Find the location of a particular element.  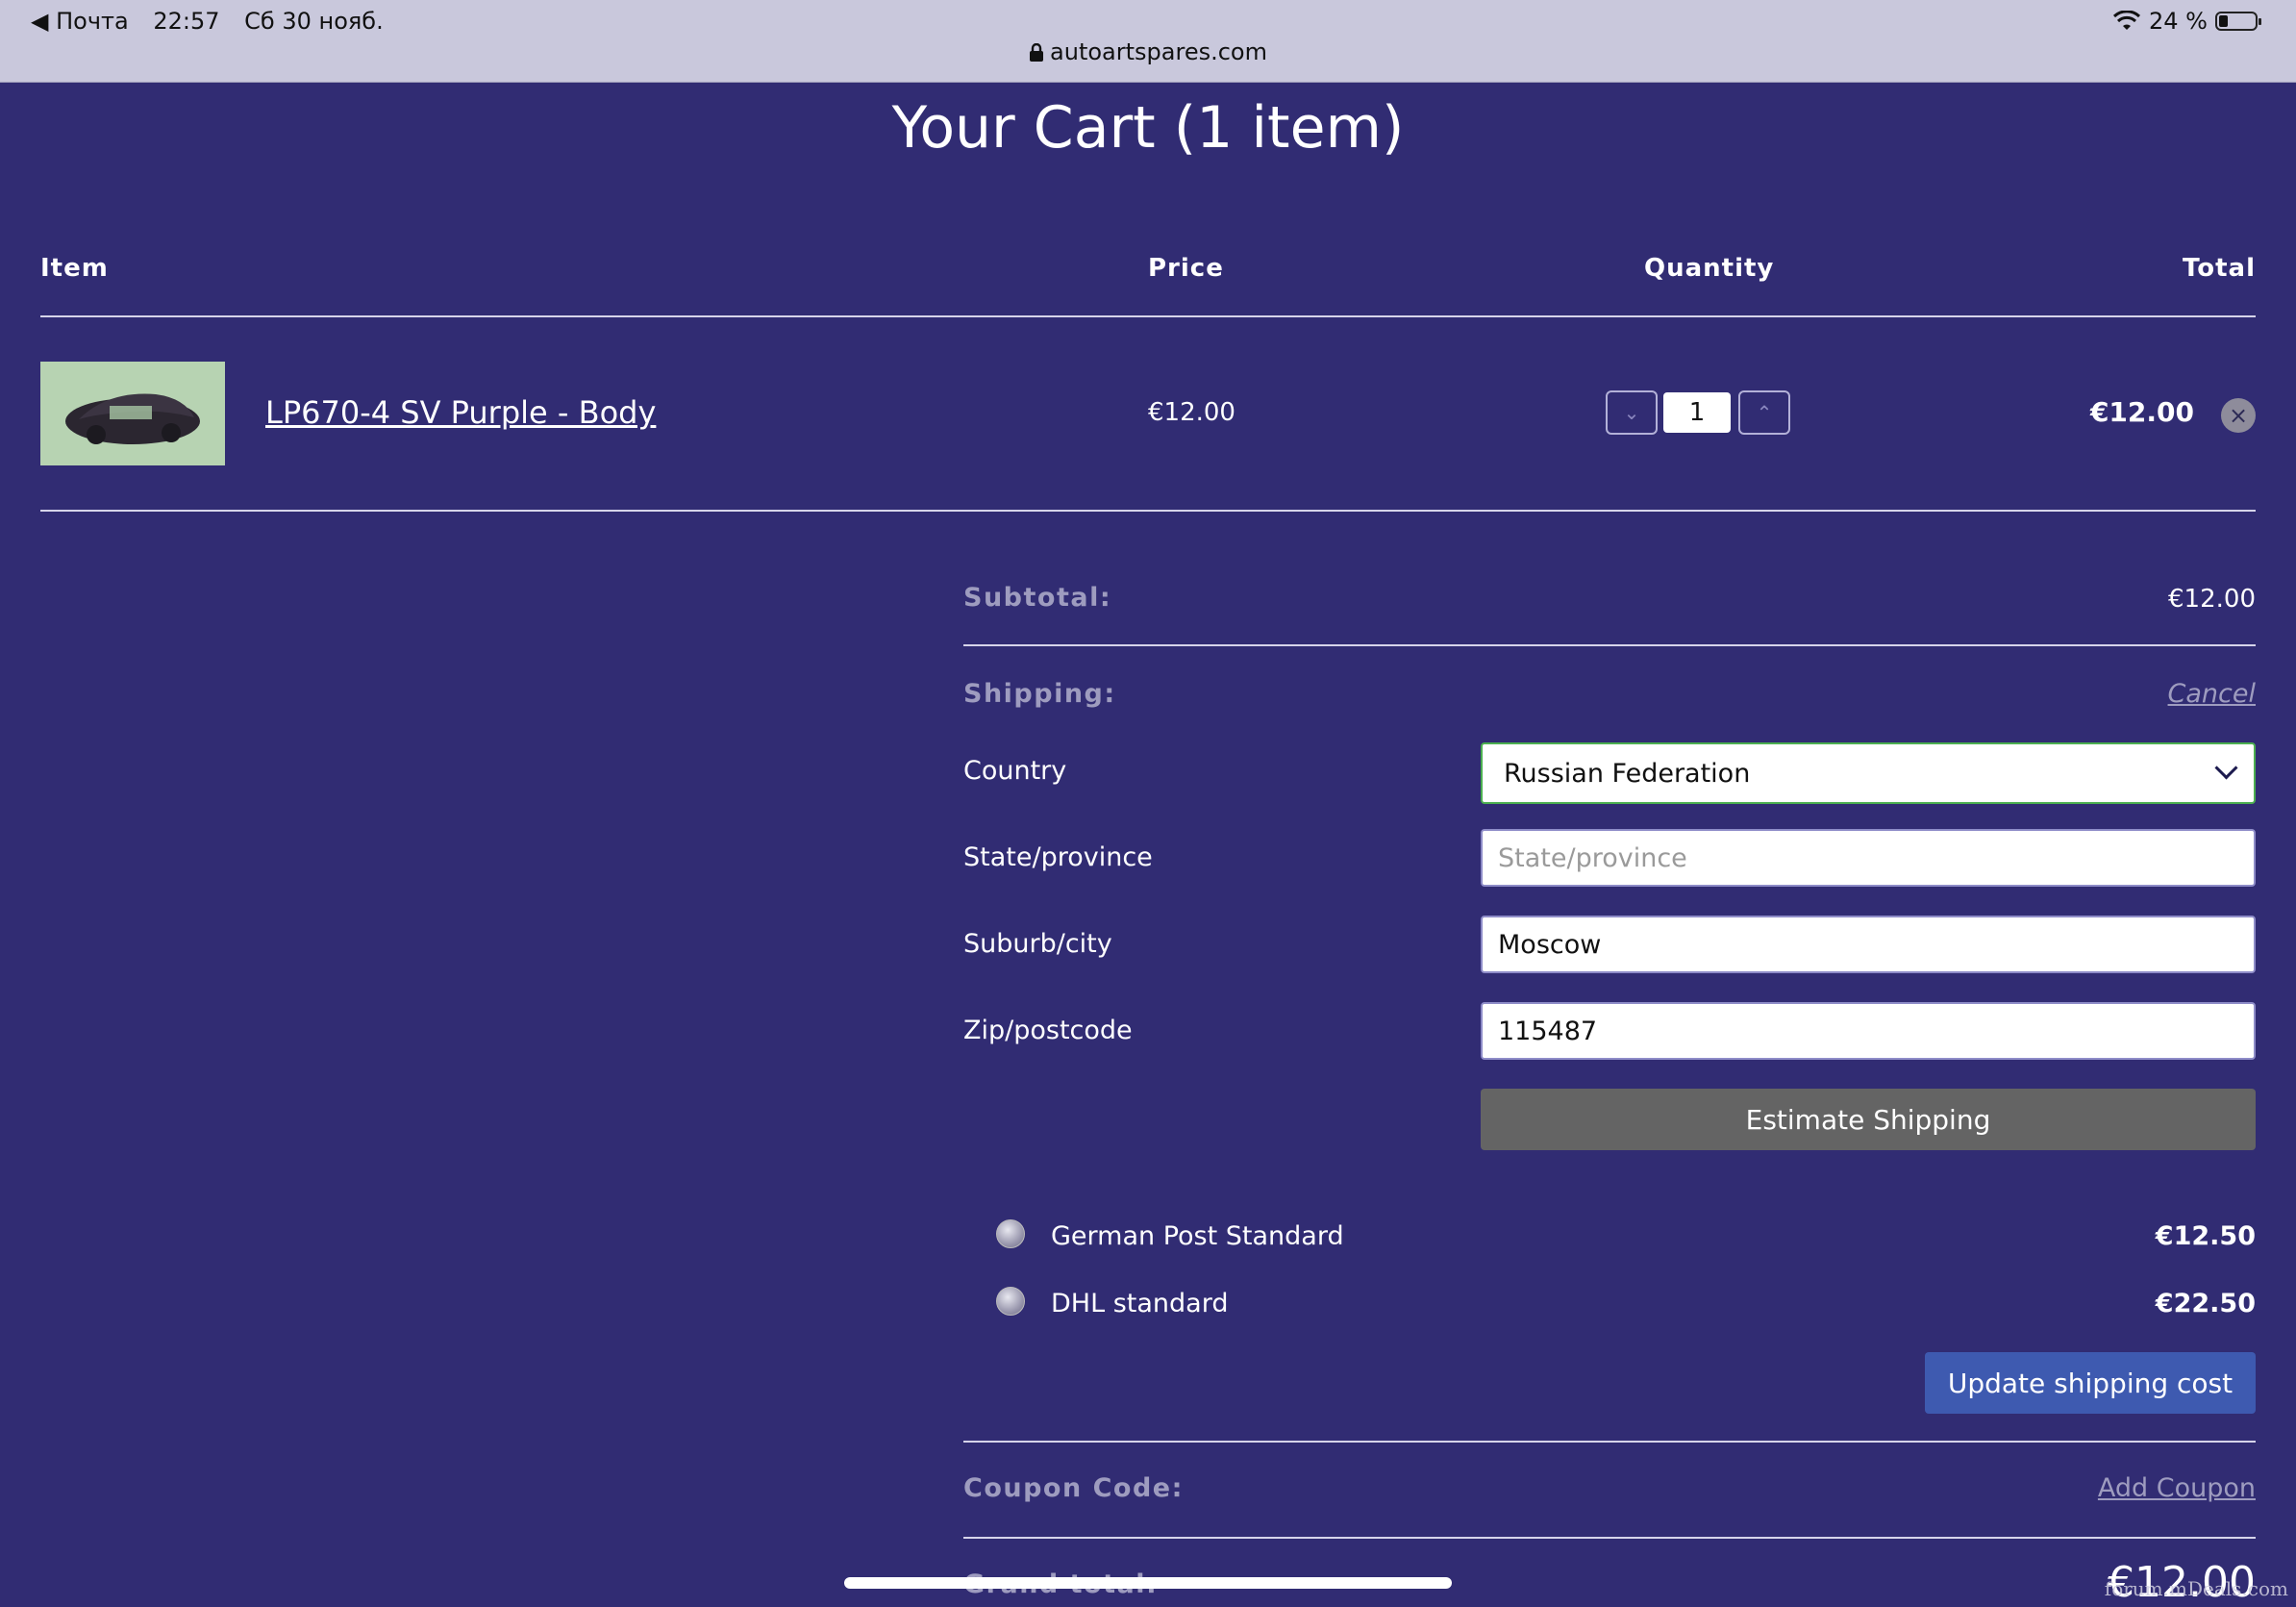

price-german-post: €12.50 is located at coordinates (2205, 1236).